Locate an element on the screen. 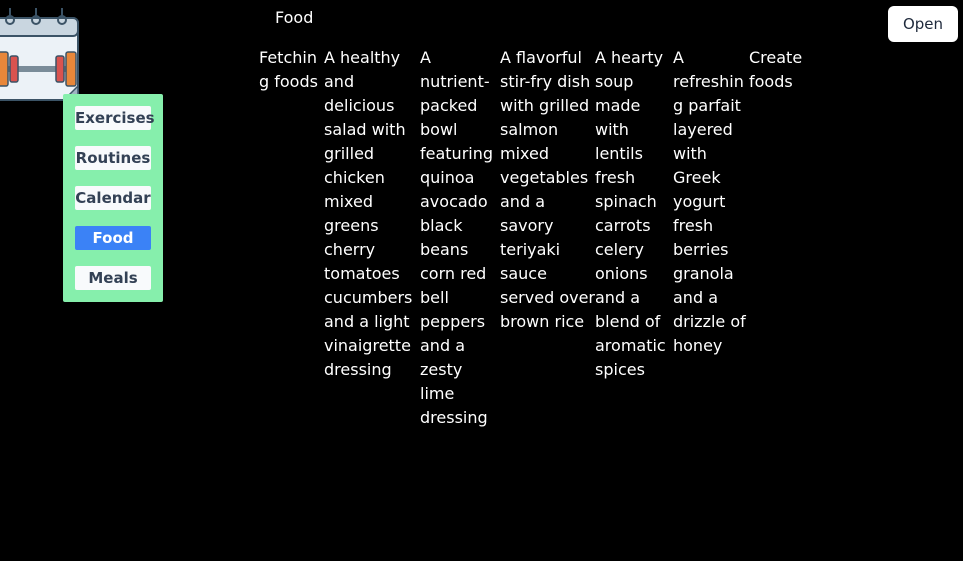  create-foods-link: Create foods is located at coordinates (779, 70).